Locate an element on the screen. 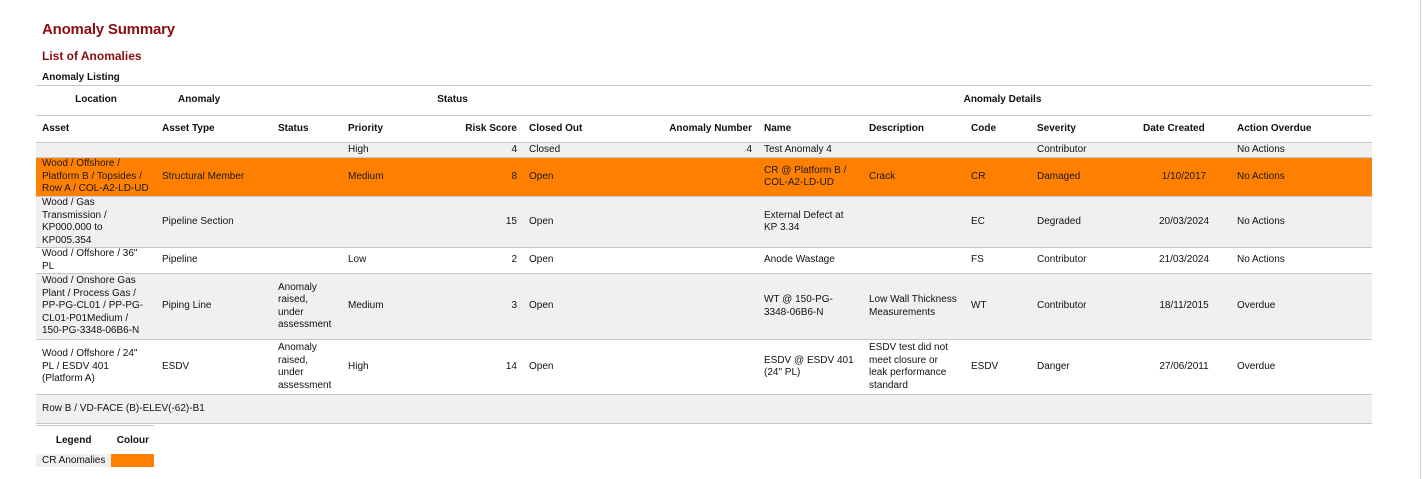 This screenshot has height=479, width=1423. cell-name: ESDV @ ESDV 401 (24" PL) is located at coordinates (809, 366).